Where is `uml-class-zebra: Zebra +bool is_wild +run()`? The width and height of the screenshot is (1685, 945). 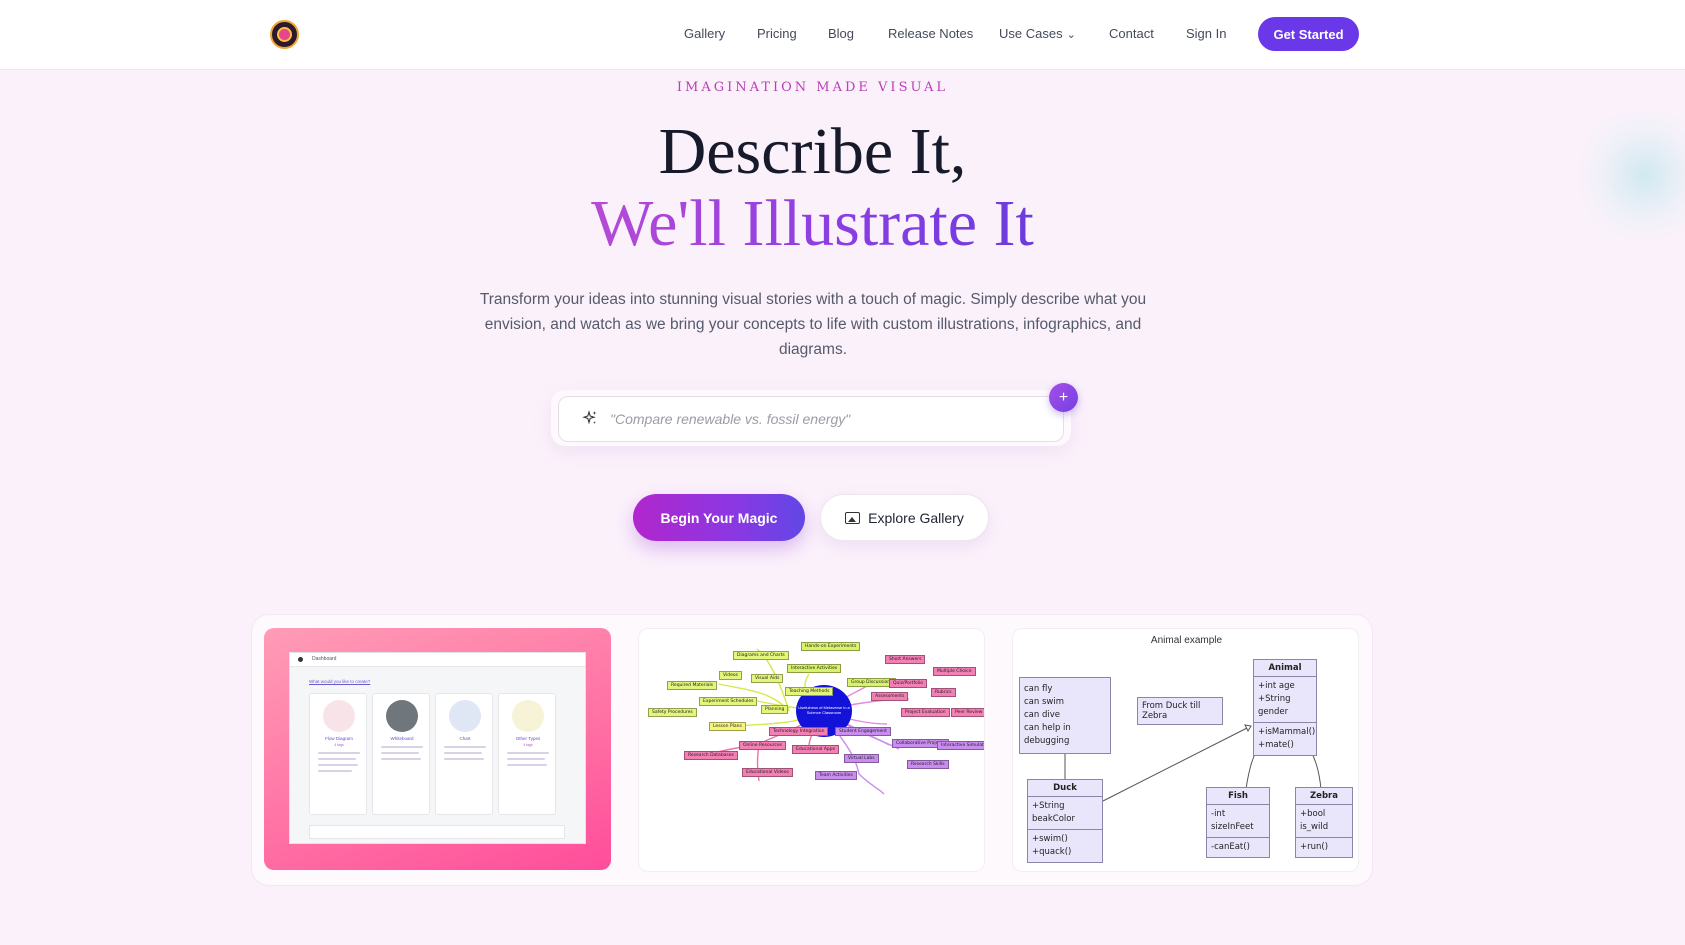 uml-class-zebra: Zebra +bool is_wild +run() is located at coordinates (1324, 822).